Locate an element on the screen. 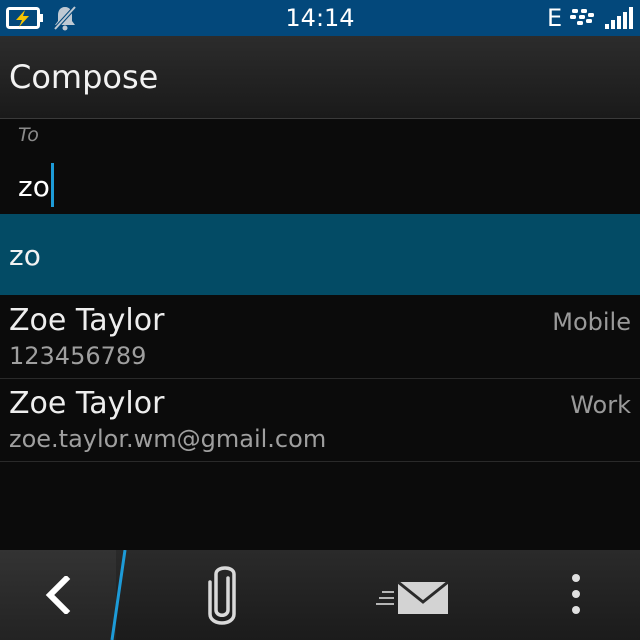  suggestion-typed-address: zo is located at coordinates (320, 254).